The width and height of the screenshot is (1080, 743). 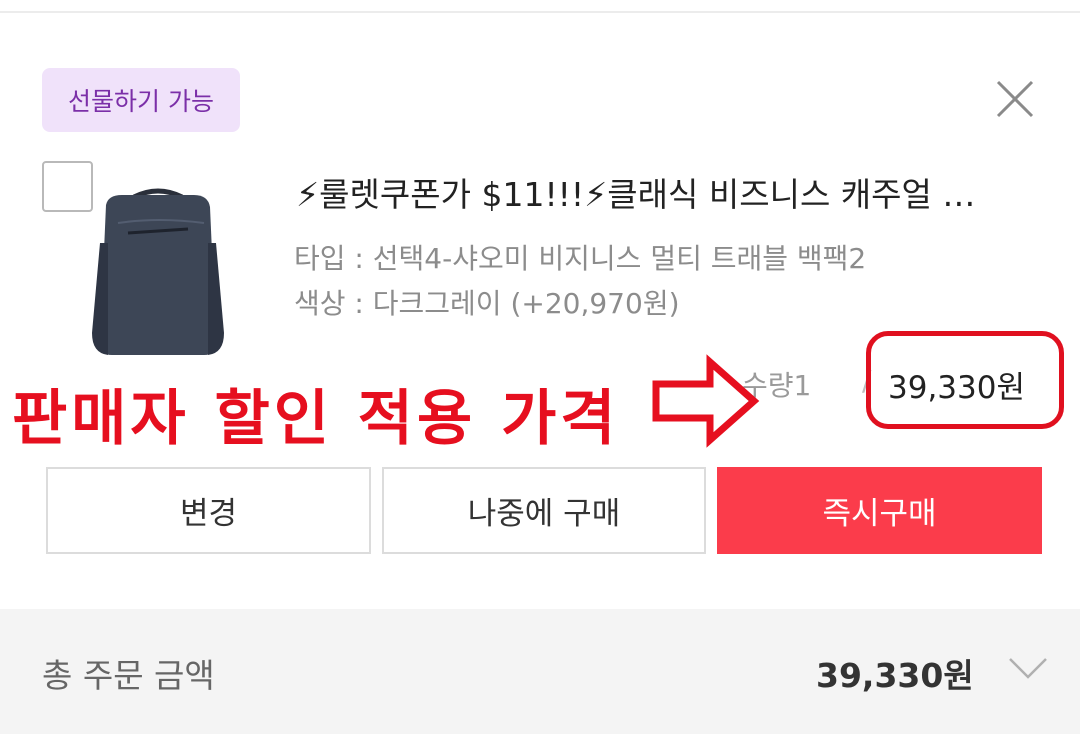 What do you see at coordinates (316, 419) in the screenshot?
I see `seller-discount-annotation: 판매자 할인 적용 가격` at bounding box center [316, 419].